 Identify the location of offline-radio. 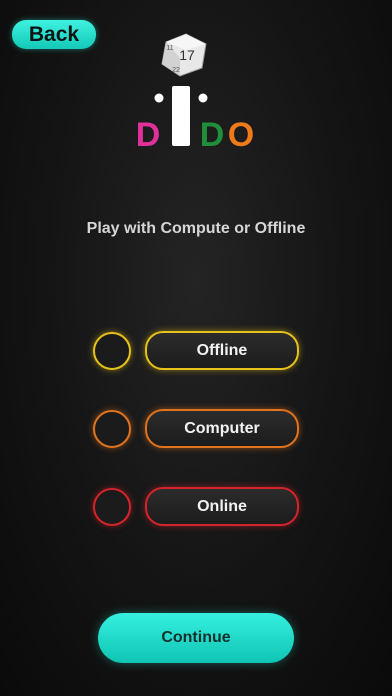
(112, 351).